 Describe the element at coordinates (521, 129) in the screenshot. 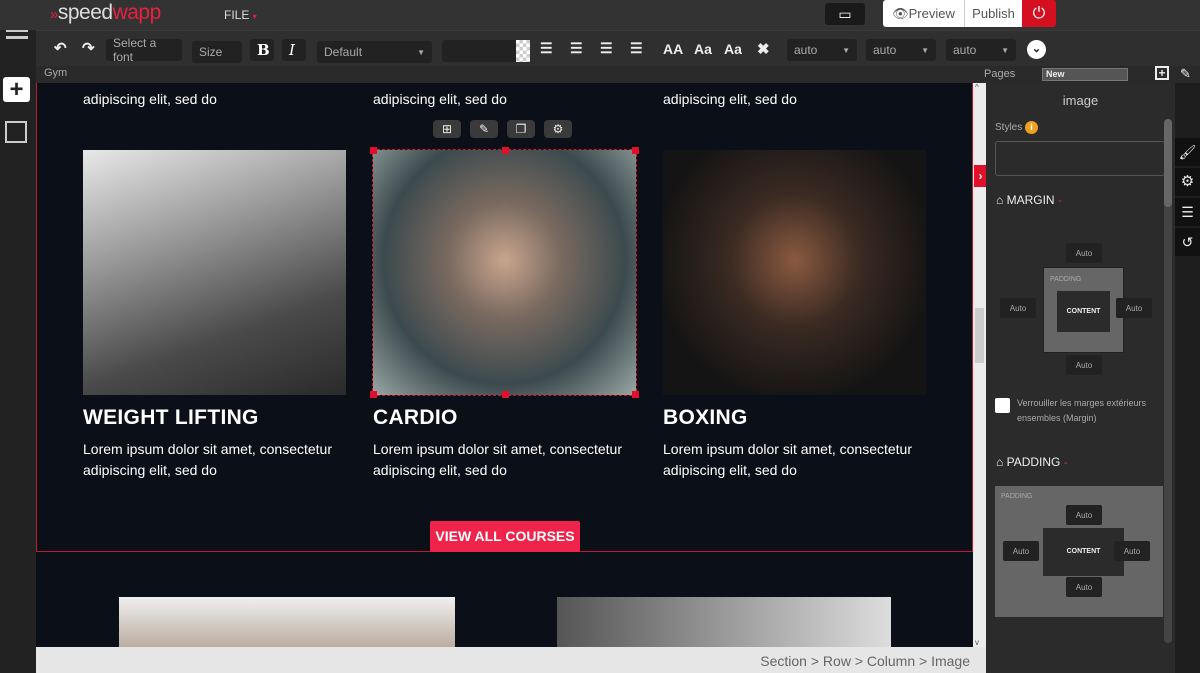

I see `duplicate-icon: ❐` at that location.